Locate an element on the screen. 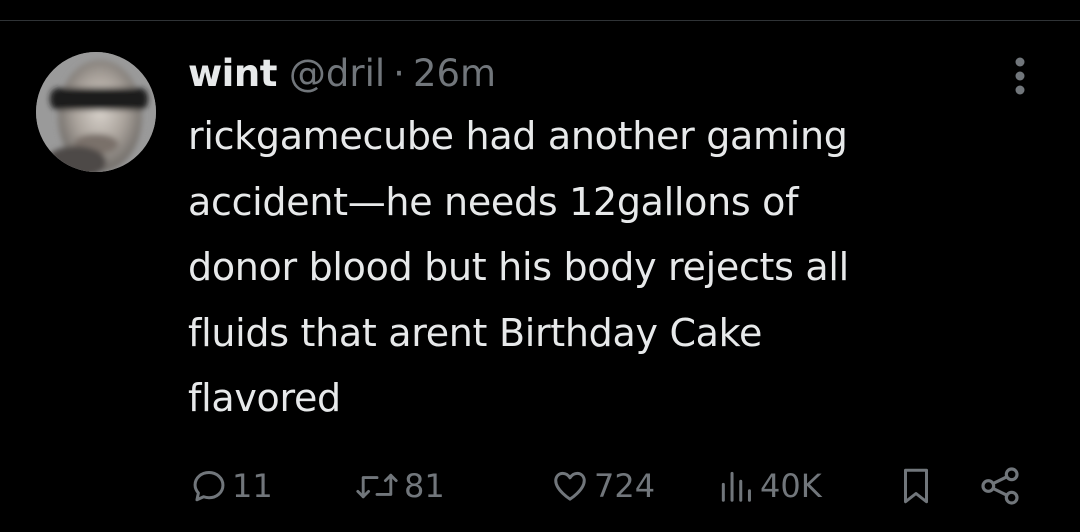 The width and height of the screenshot is (1080, 532). like-button: 724 is located at coordinates (602, 486).